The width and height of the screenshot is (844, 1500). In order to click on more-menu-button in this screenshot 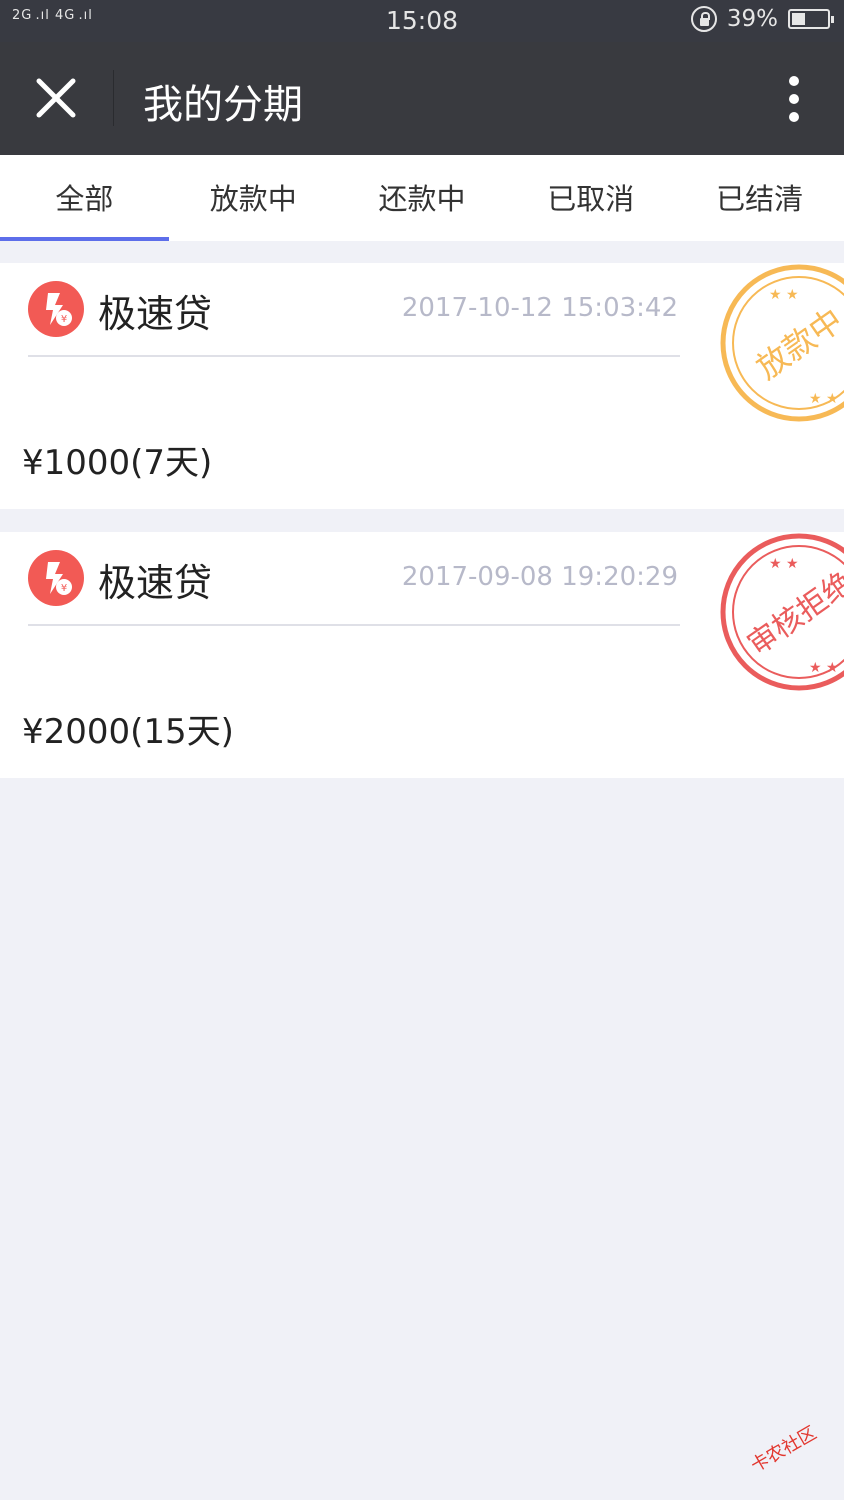, I will do `click(794, 100)`.